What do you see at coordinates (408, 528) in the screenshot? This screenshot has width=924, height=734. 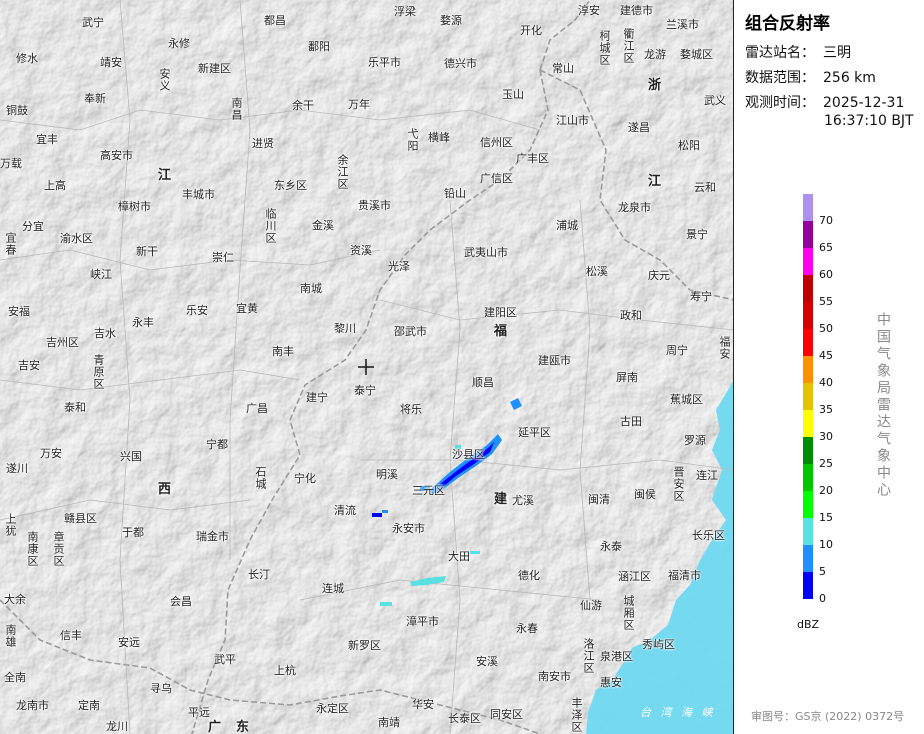 I see `place-label: 永安市` at bounding box center [408, 528].